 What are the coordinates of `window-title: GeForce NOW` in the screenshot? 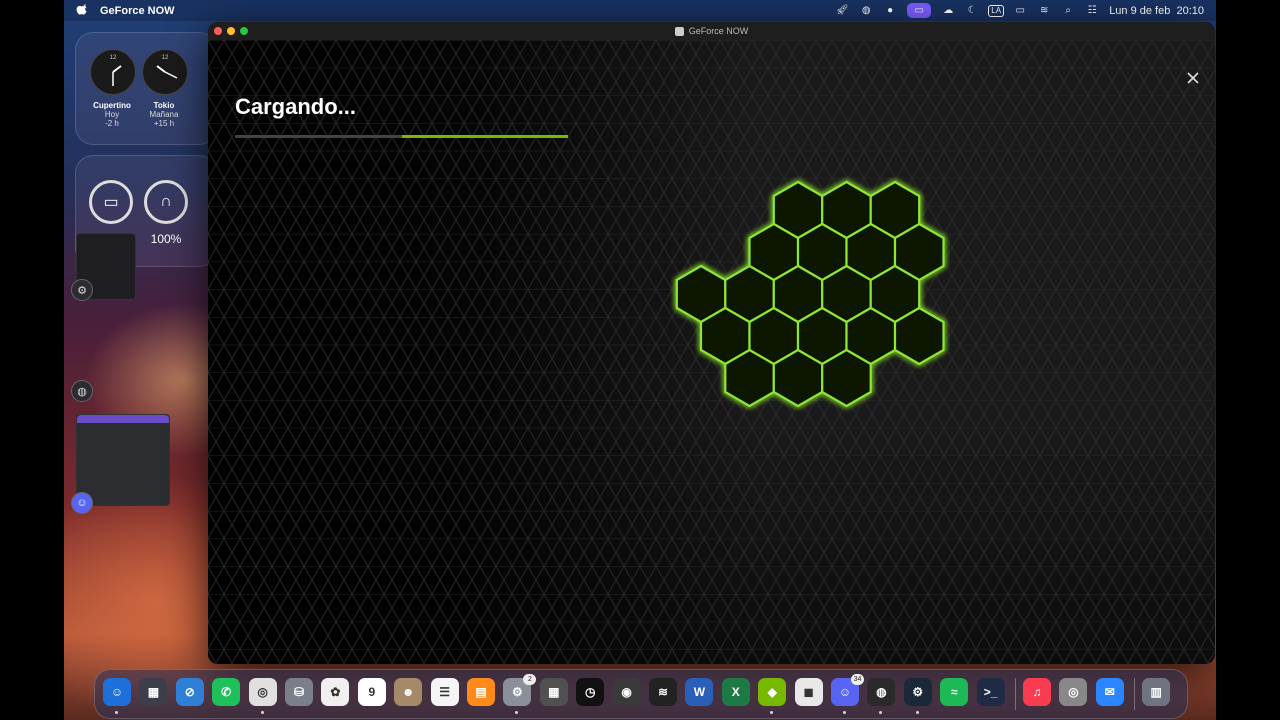 It's located at (718, 31).